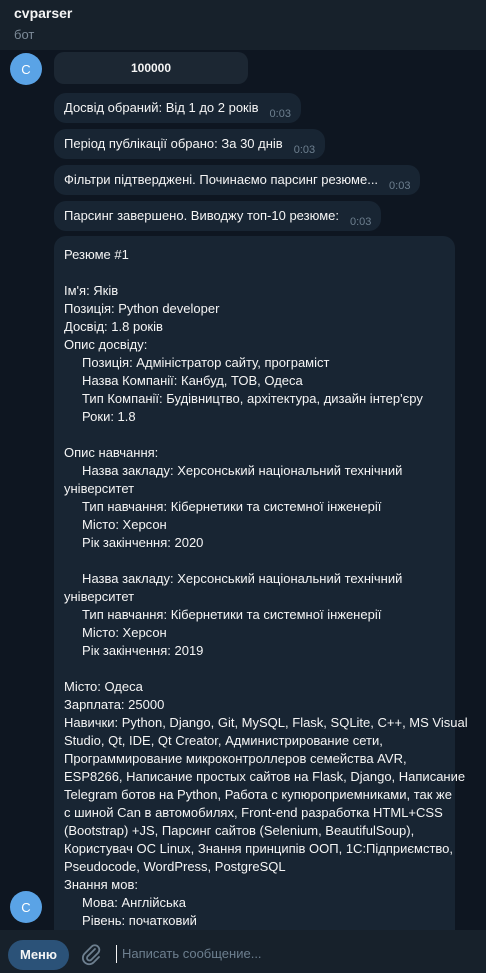 The height and width of the screenshot is (973, 486). I want to click on resume-line: Pseudocode, WordPress, PostgreSQL, so click(175, 866).